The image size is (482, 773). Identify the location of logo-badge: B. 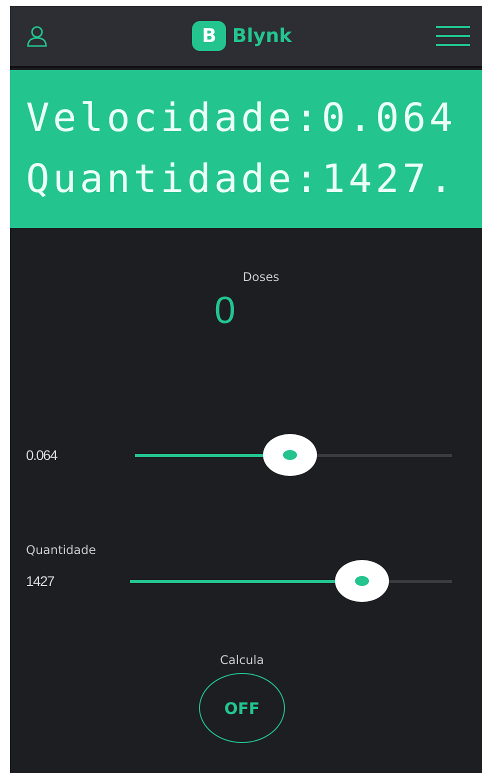
(209, 36).